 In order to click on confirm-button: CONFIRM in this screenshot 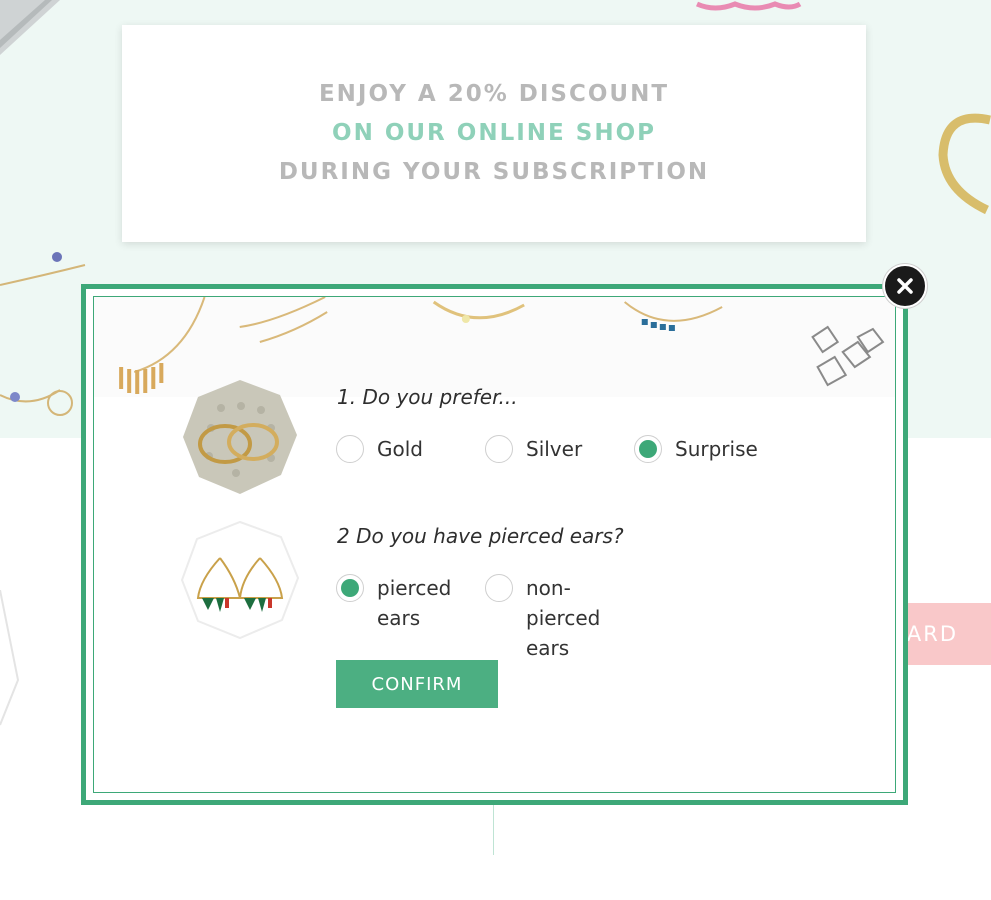, I will do `click(417, 684)`.